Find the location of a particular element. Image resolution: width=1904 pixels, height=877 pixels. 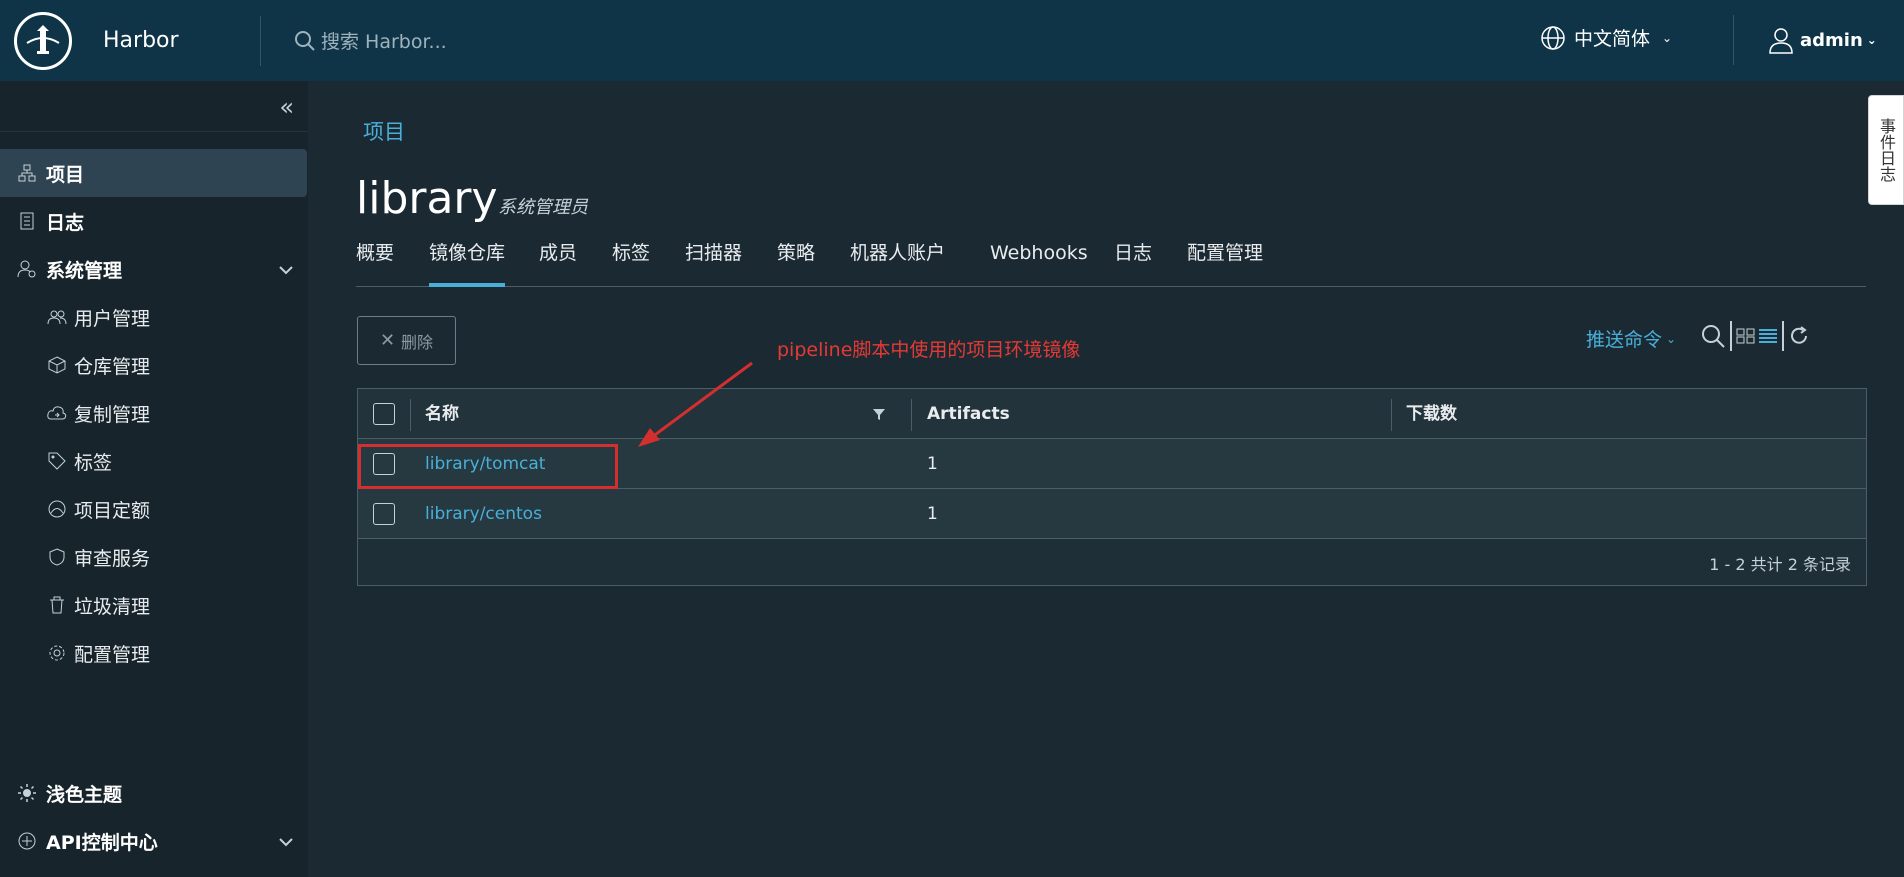

trash-icon is located at coordinates (57, 605).